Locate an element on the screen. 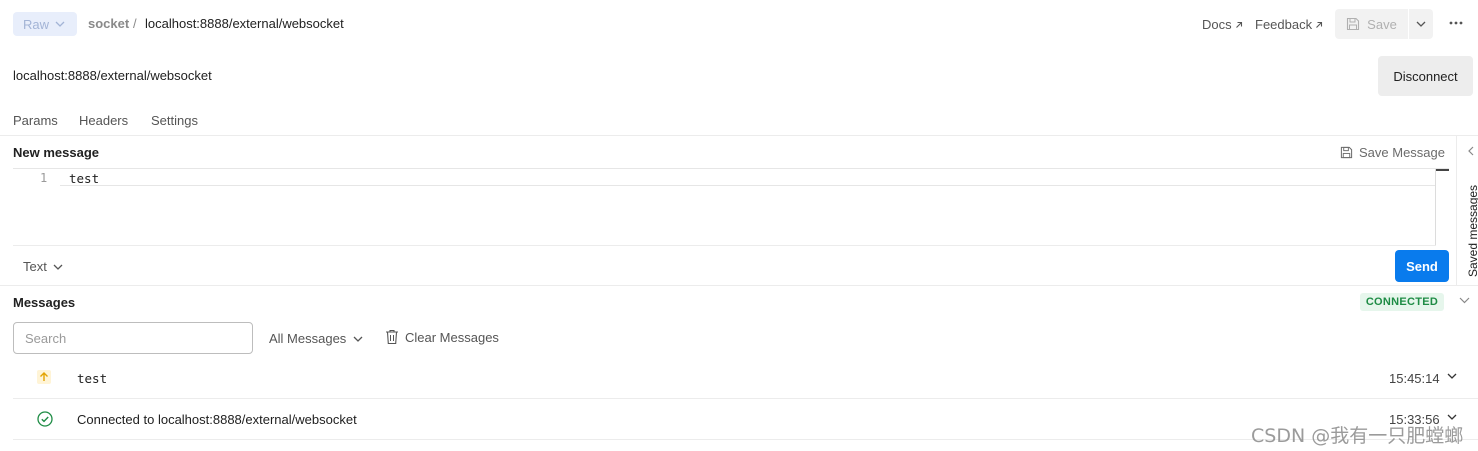 This screenshot has width=1478, height=451. breadcrumb-parent: socket is located at coordinates (108, 23).